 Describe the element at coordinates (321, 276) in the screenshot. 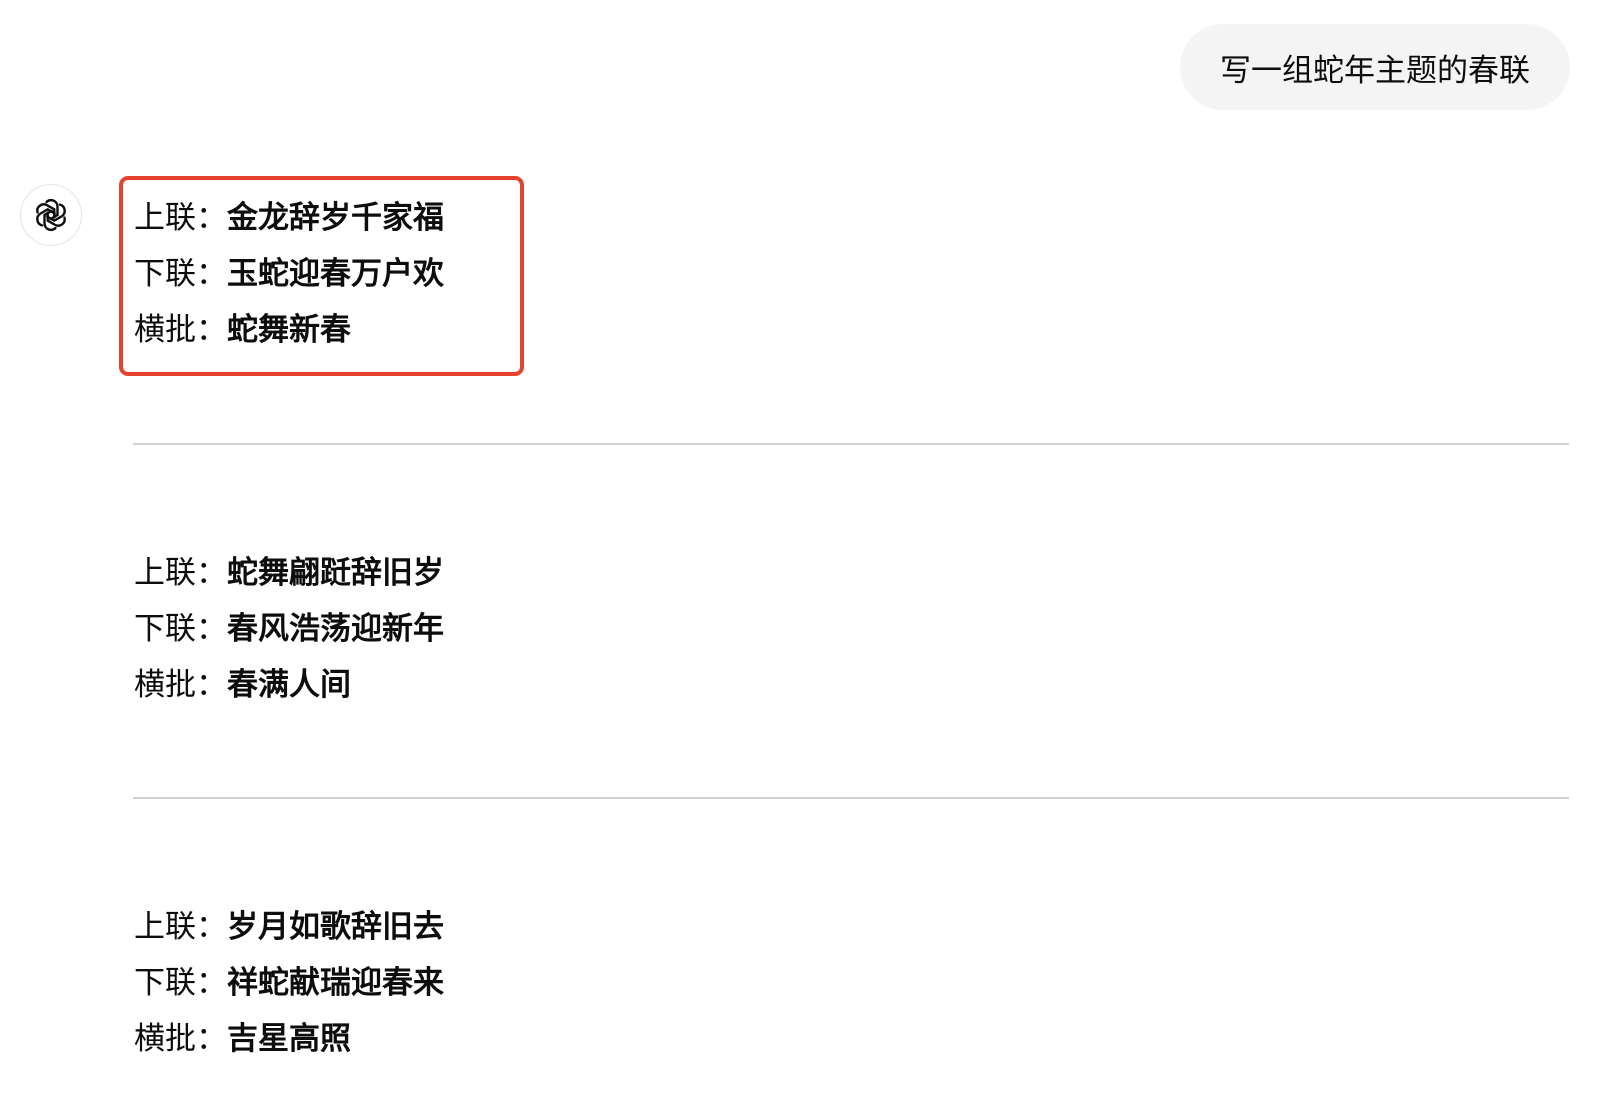

I see `highlight-box` at that location.